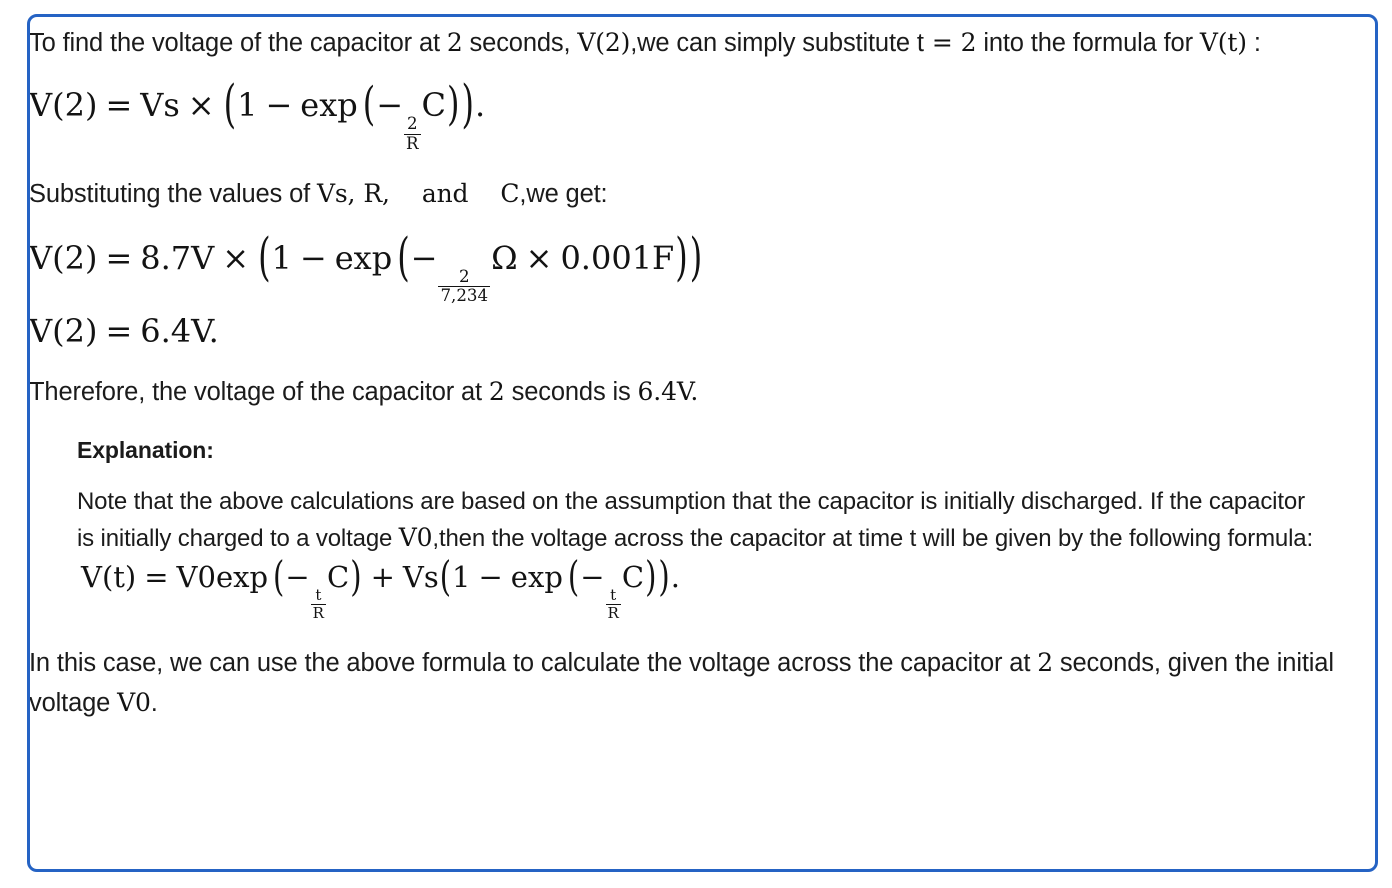 The height and width of the screenshot is (888, 1392). Describe the element at coordinates (1253, 43) in the screenshot. I see `intro-text-5: :` at that location.